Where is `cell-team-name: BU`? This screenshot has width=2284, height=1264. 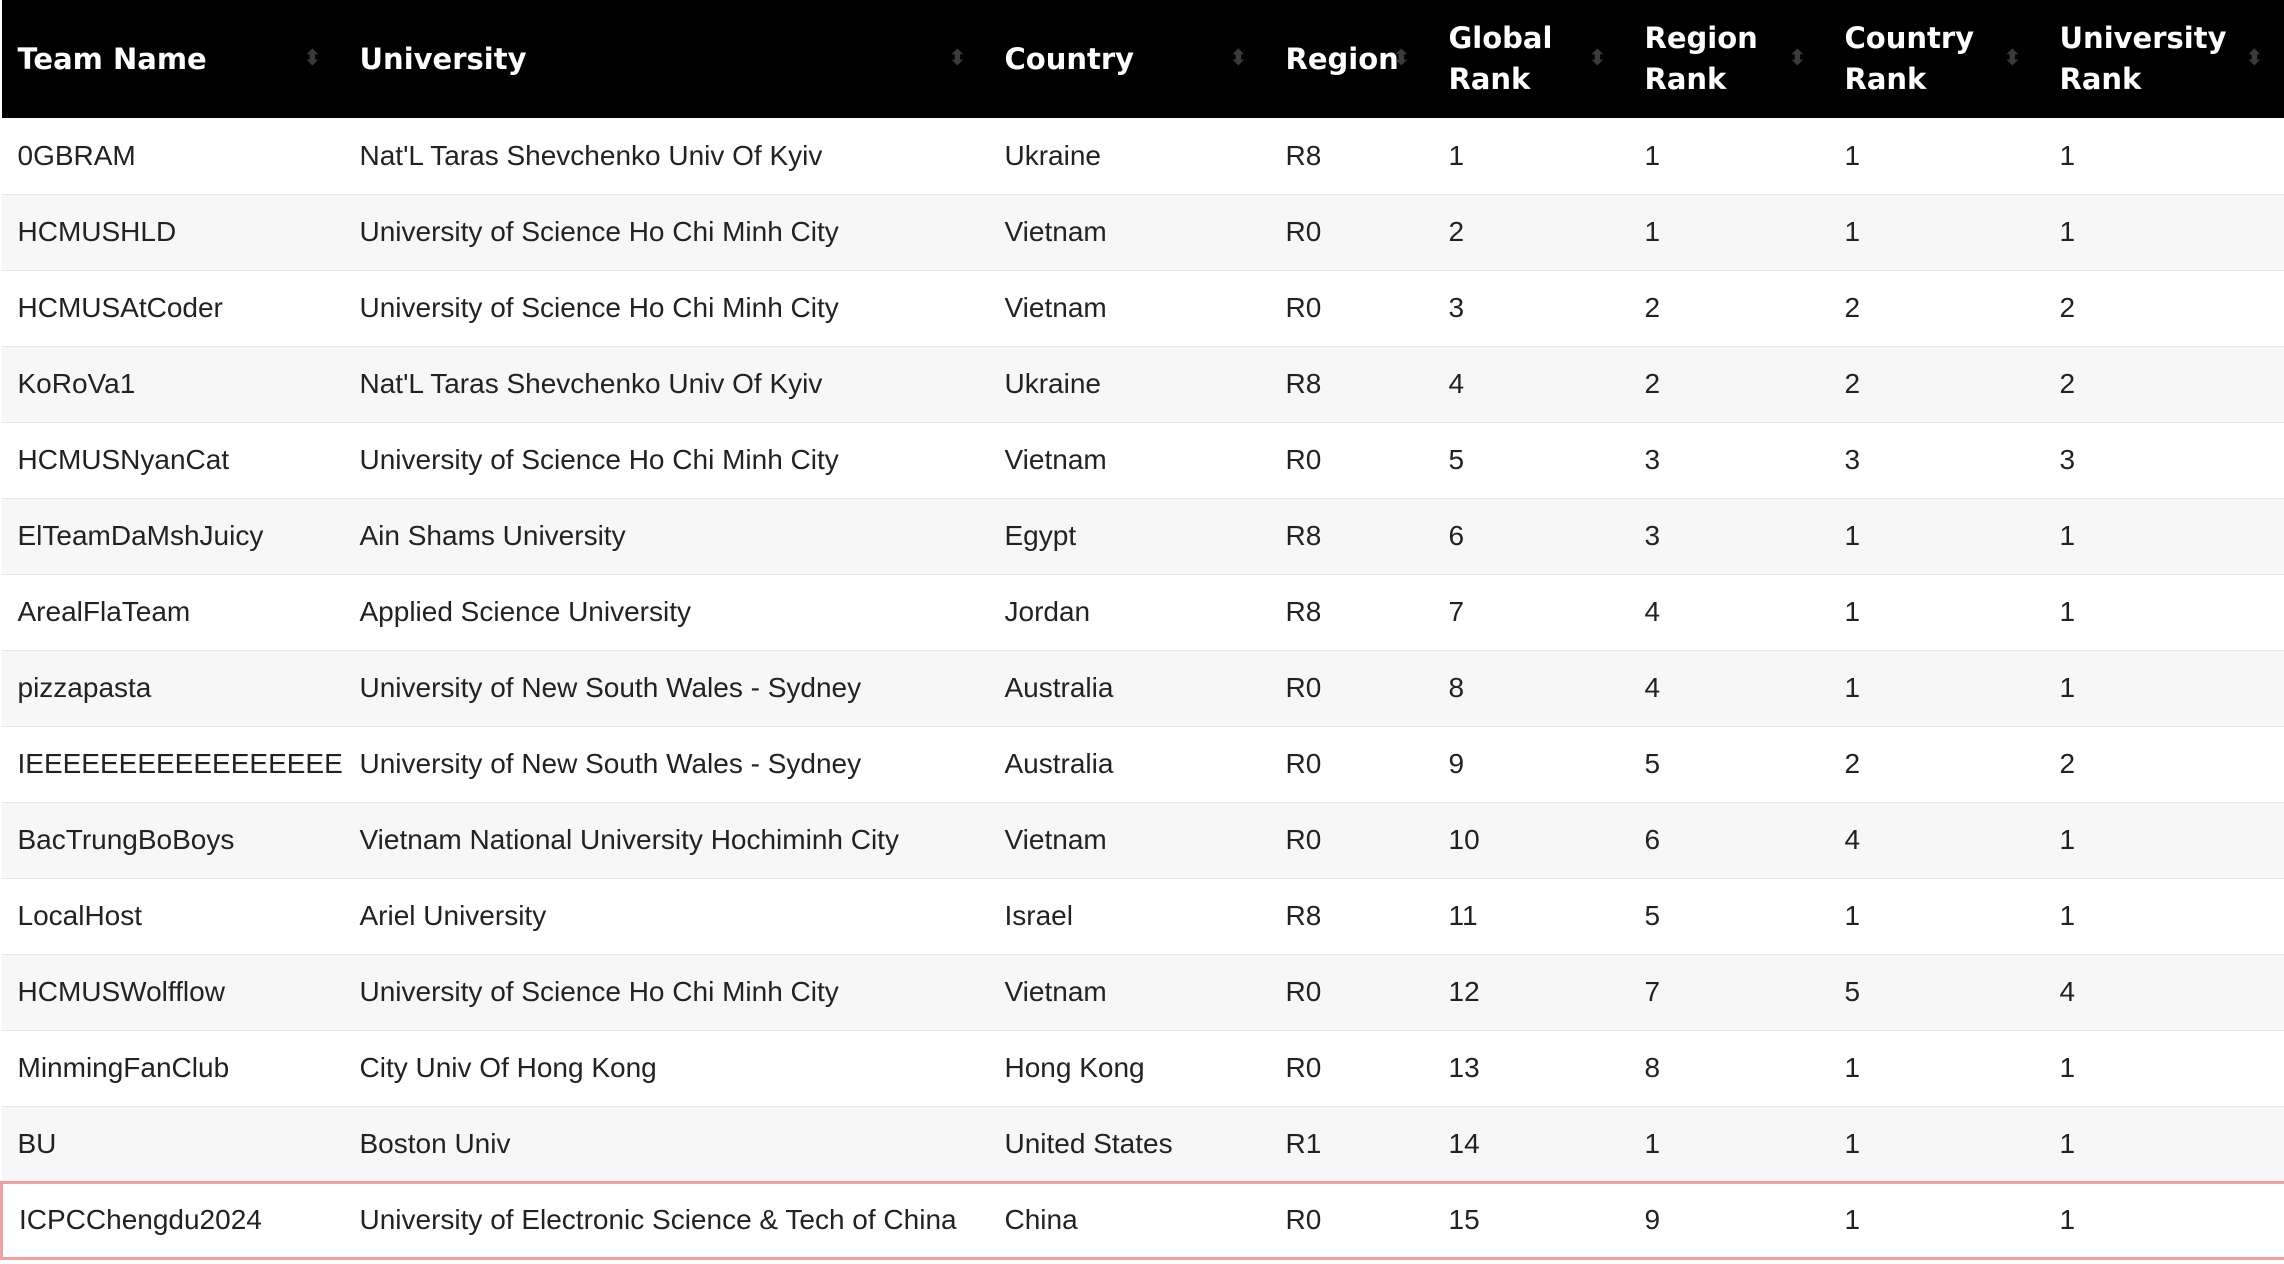
cell-team-name: BU is located at coordinates (37, 1143).